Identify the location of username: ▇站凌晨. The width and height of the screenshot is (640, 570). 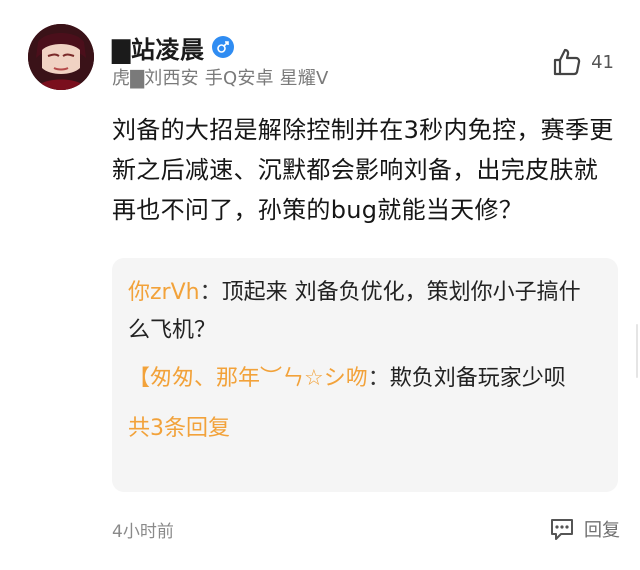
(158, 47).